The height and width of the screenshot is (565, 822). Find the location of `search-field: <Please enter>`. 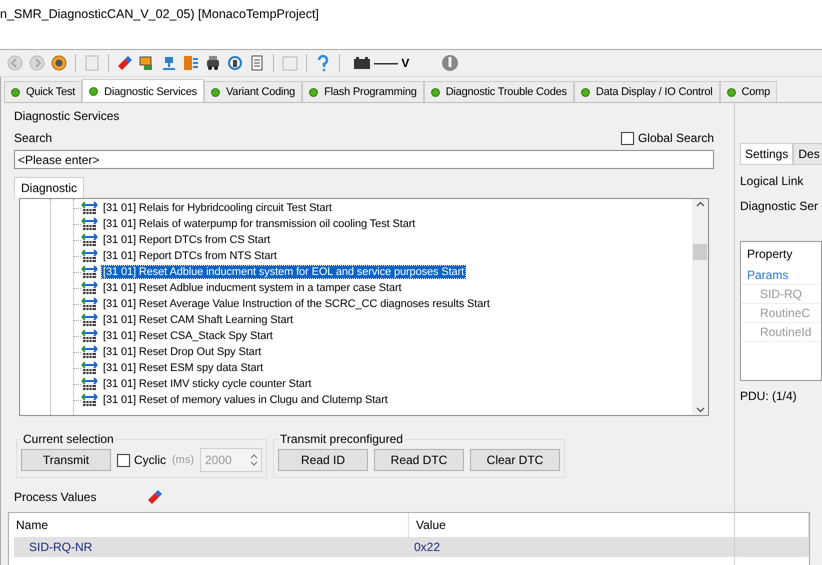

search-field: <Please enter> is located at coordinates (364, 159).